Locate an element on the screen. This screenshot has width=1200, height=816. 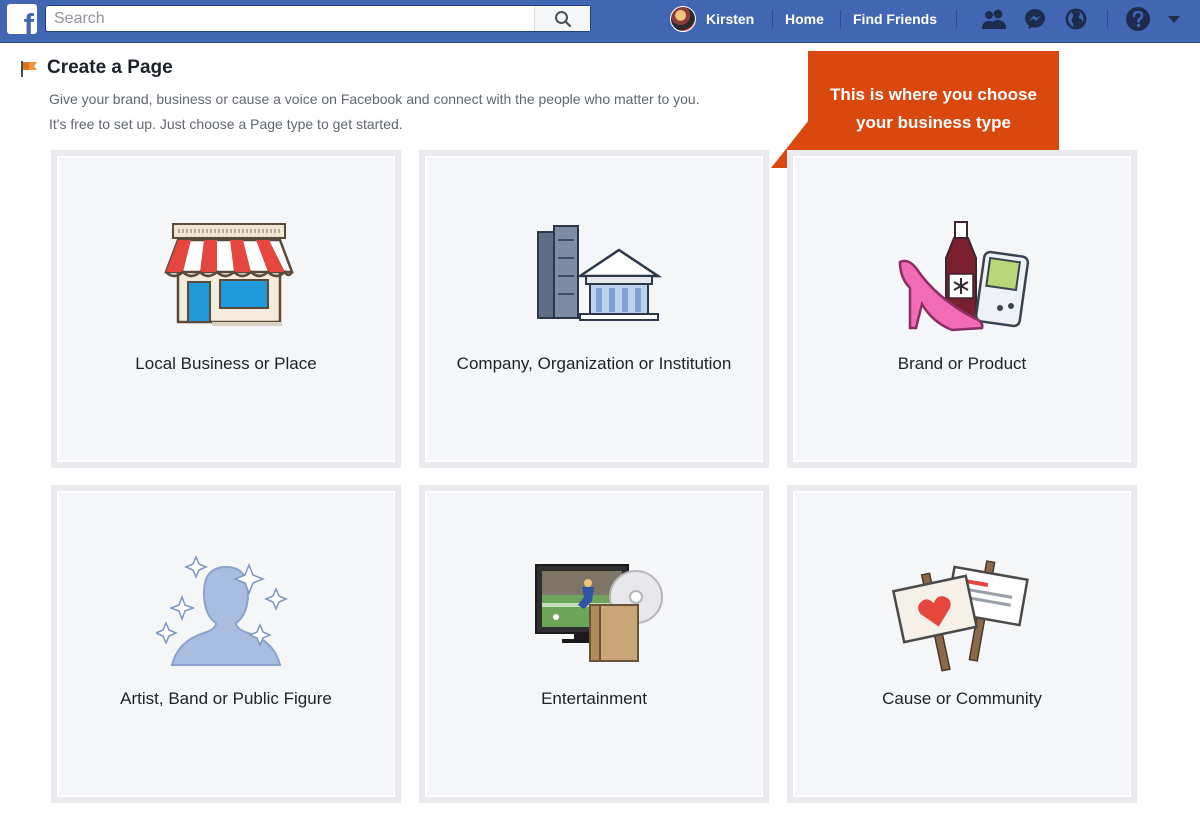
page-type-card-entertainment: Entertainment is located at coordinates (594, 644).